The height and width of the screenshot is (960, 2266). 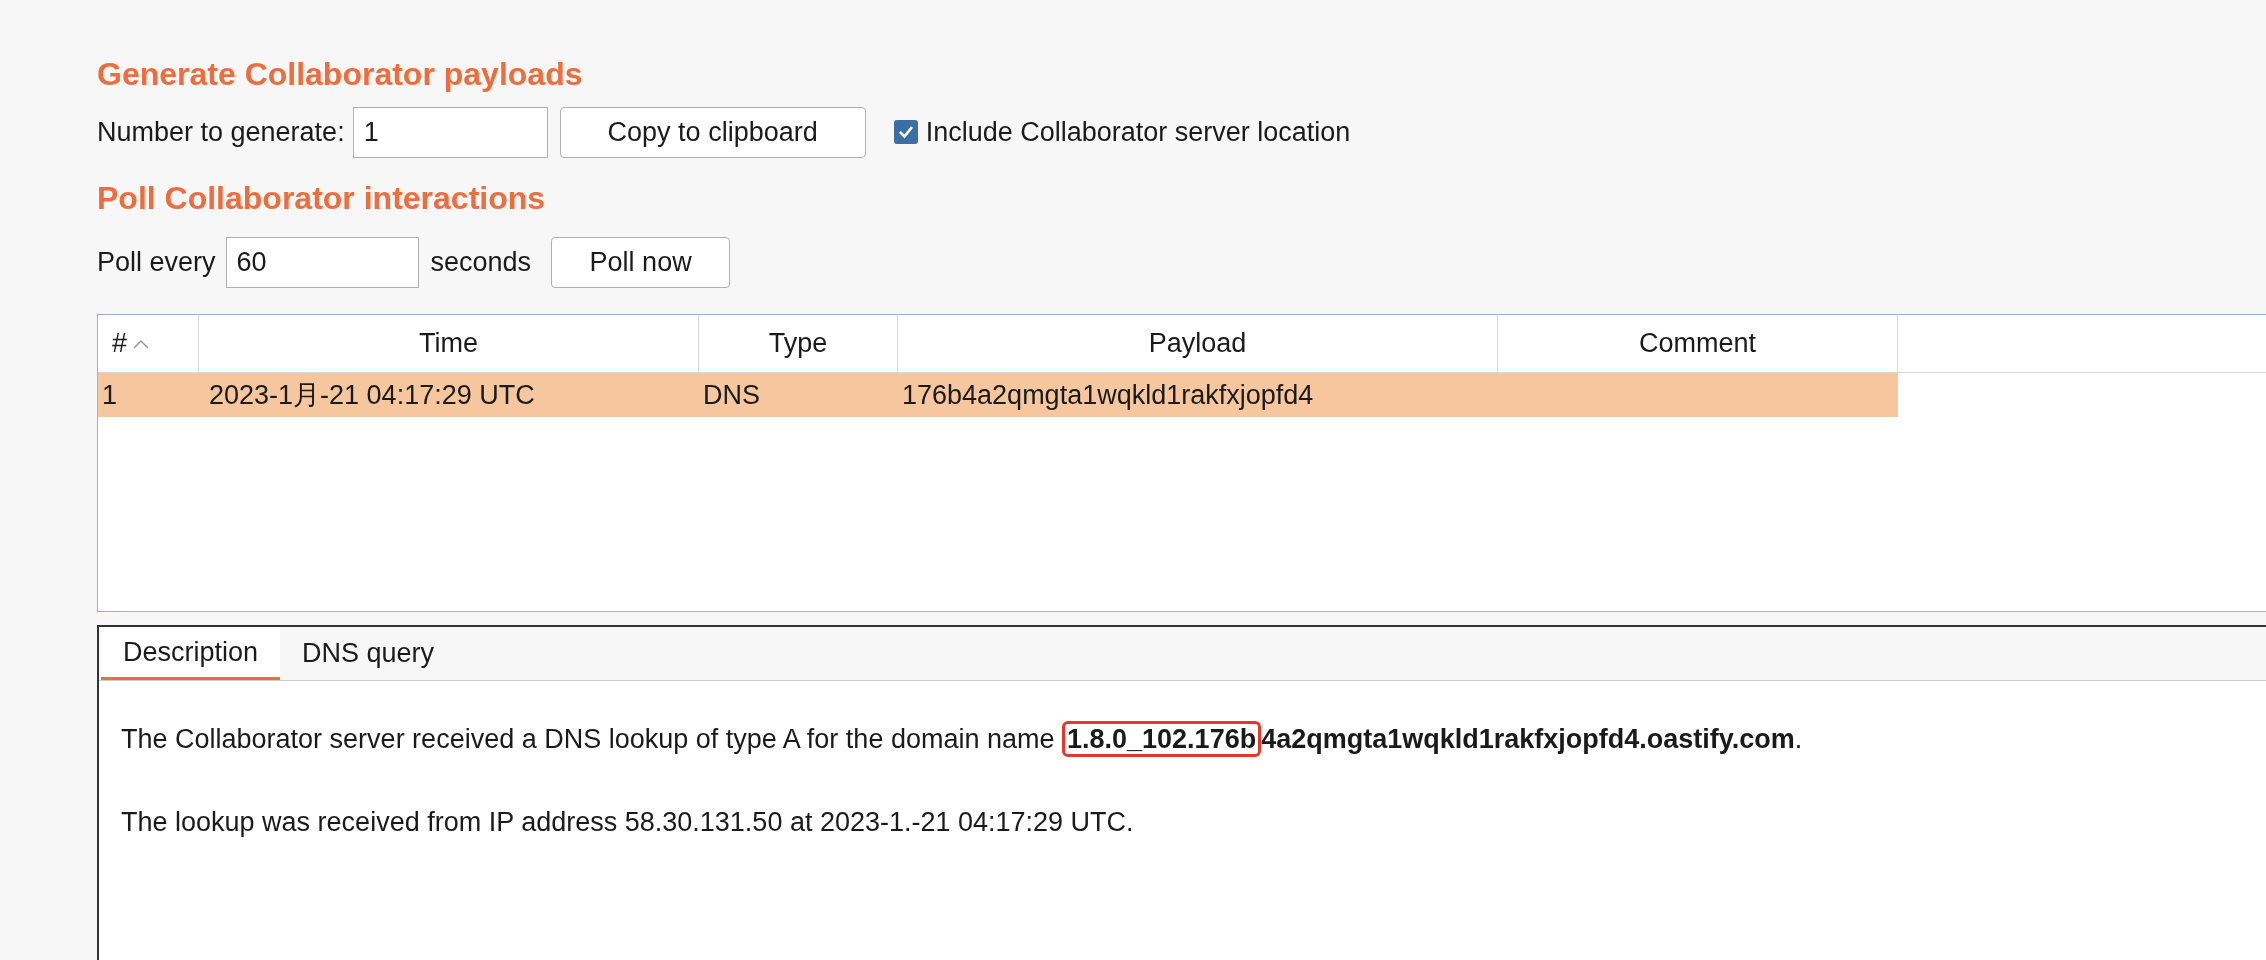 I want to click on tab: Description, so click(x=191, y=653).